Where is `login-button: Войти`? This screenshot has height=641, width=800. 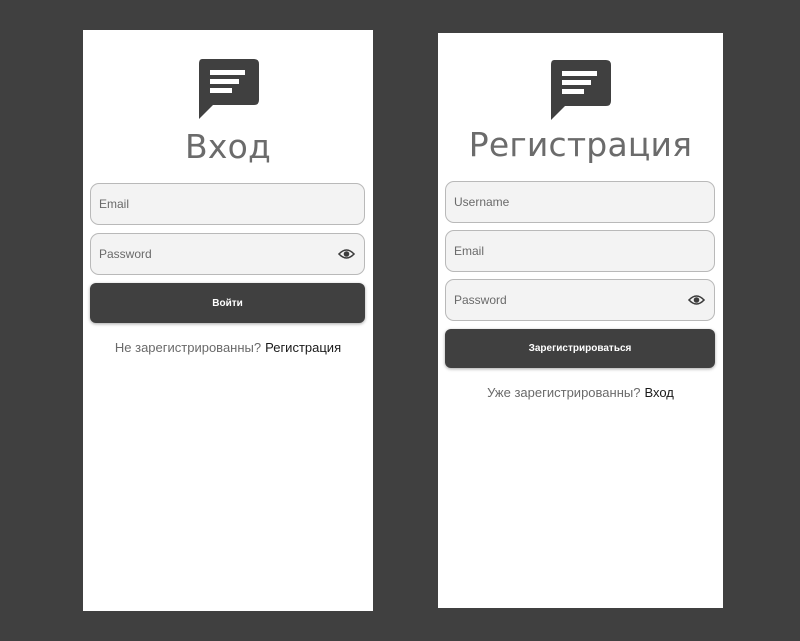 login-button: Войти is located at coordinates (227, 303).